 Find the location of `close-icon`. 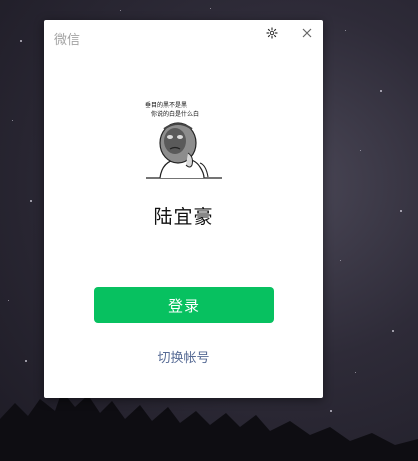

close-icon is located at coordinates (307, 33).